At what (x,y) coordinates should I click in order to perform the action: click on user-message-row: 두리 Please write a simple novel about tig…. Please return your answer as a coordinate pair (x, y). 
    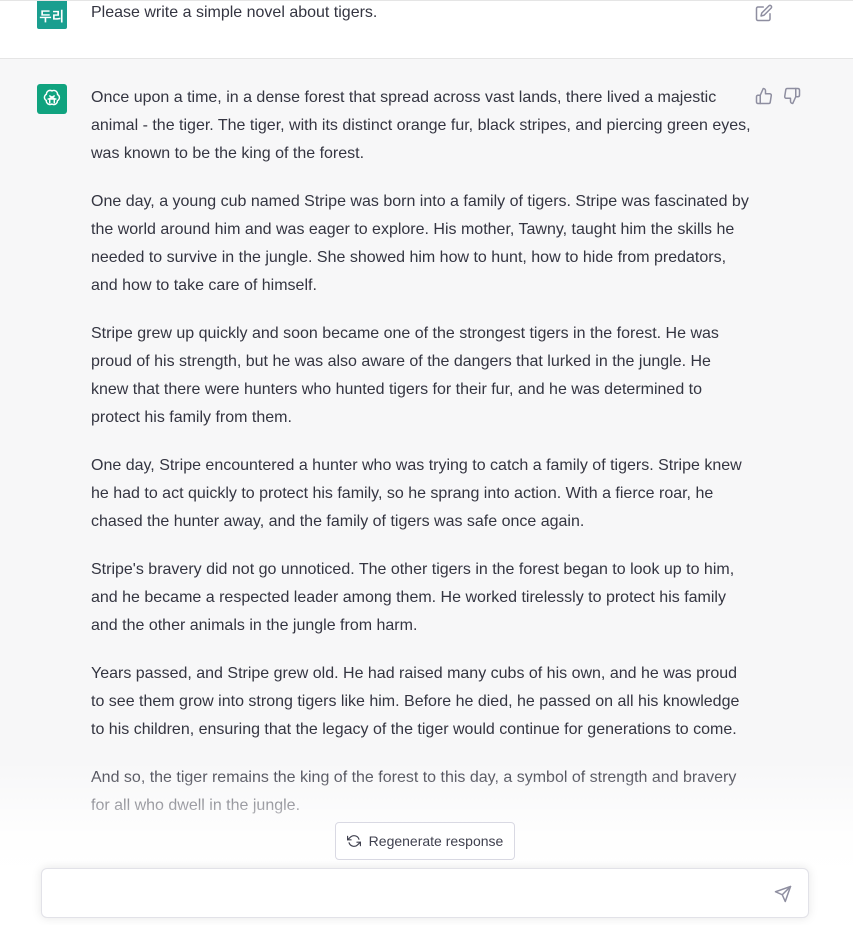
    Looking at the image, I should click on (426, 29).